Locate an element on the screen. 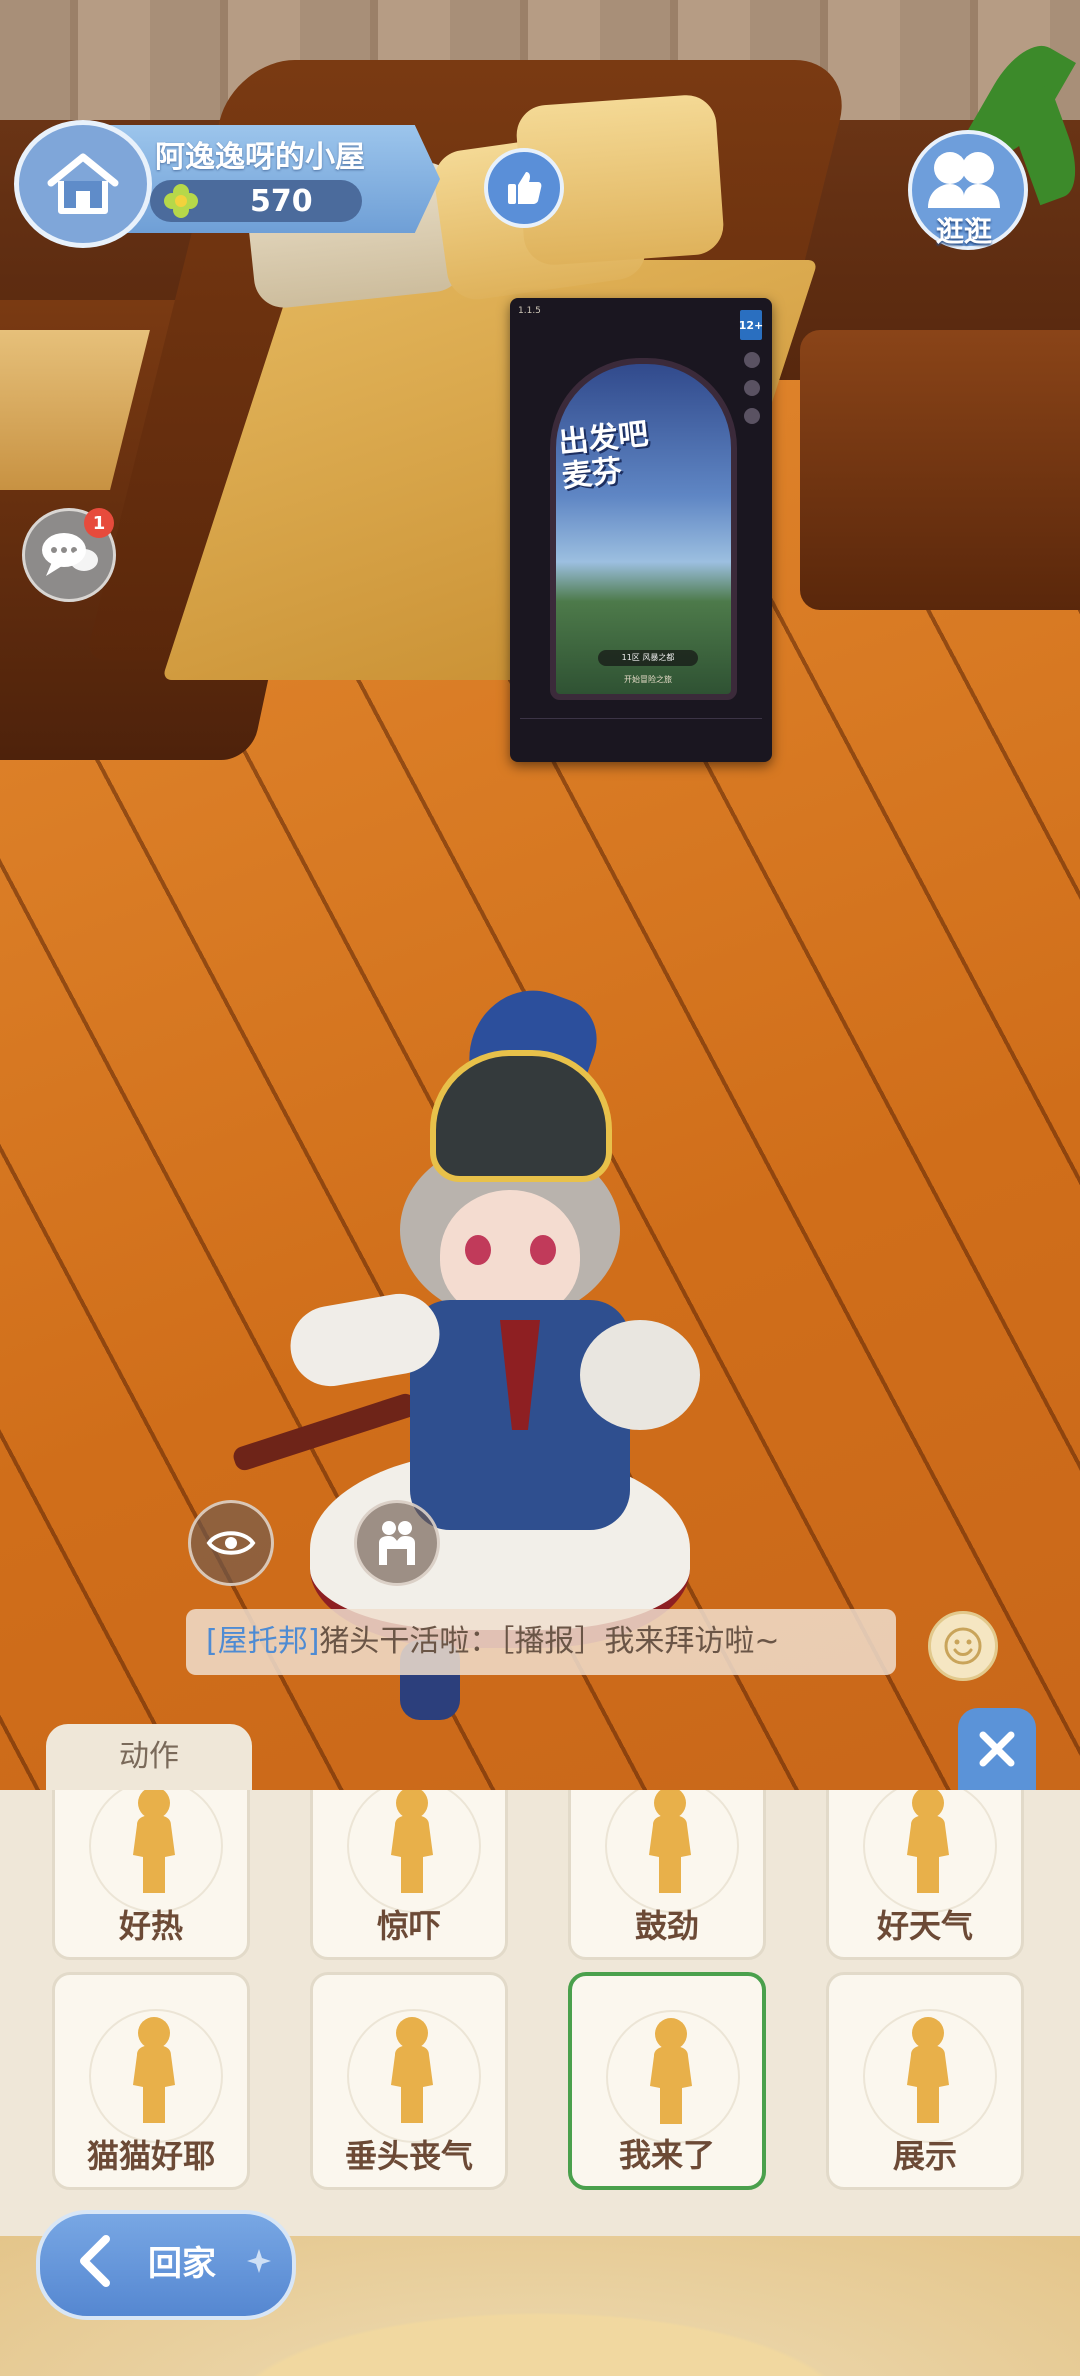  action-card: 垂头丧气 is located at coordinates (409, 2081).